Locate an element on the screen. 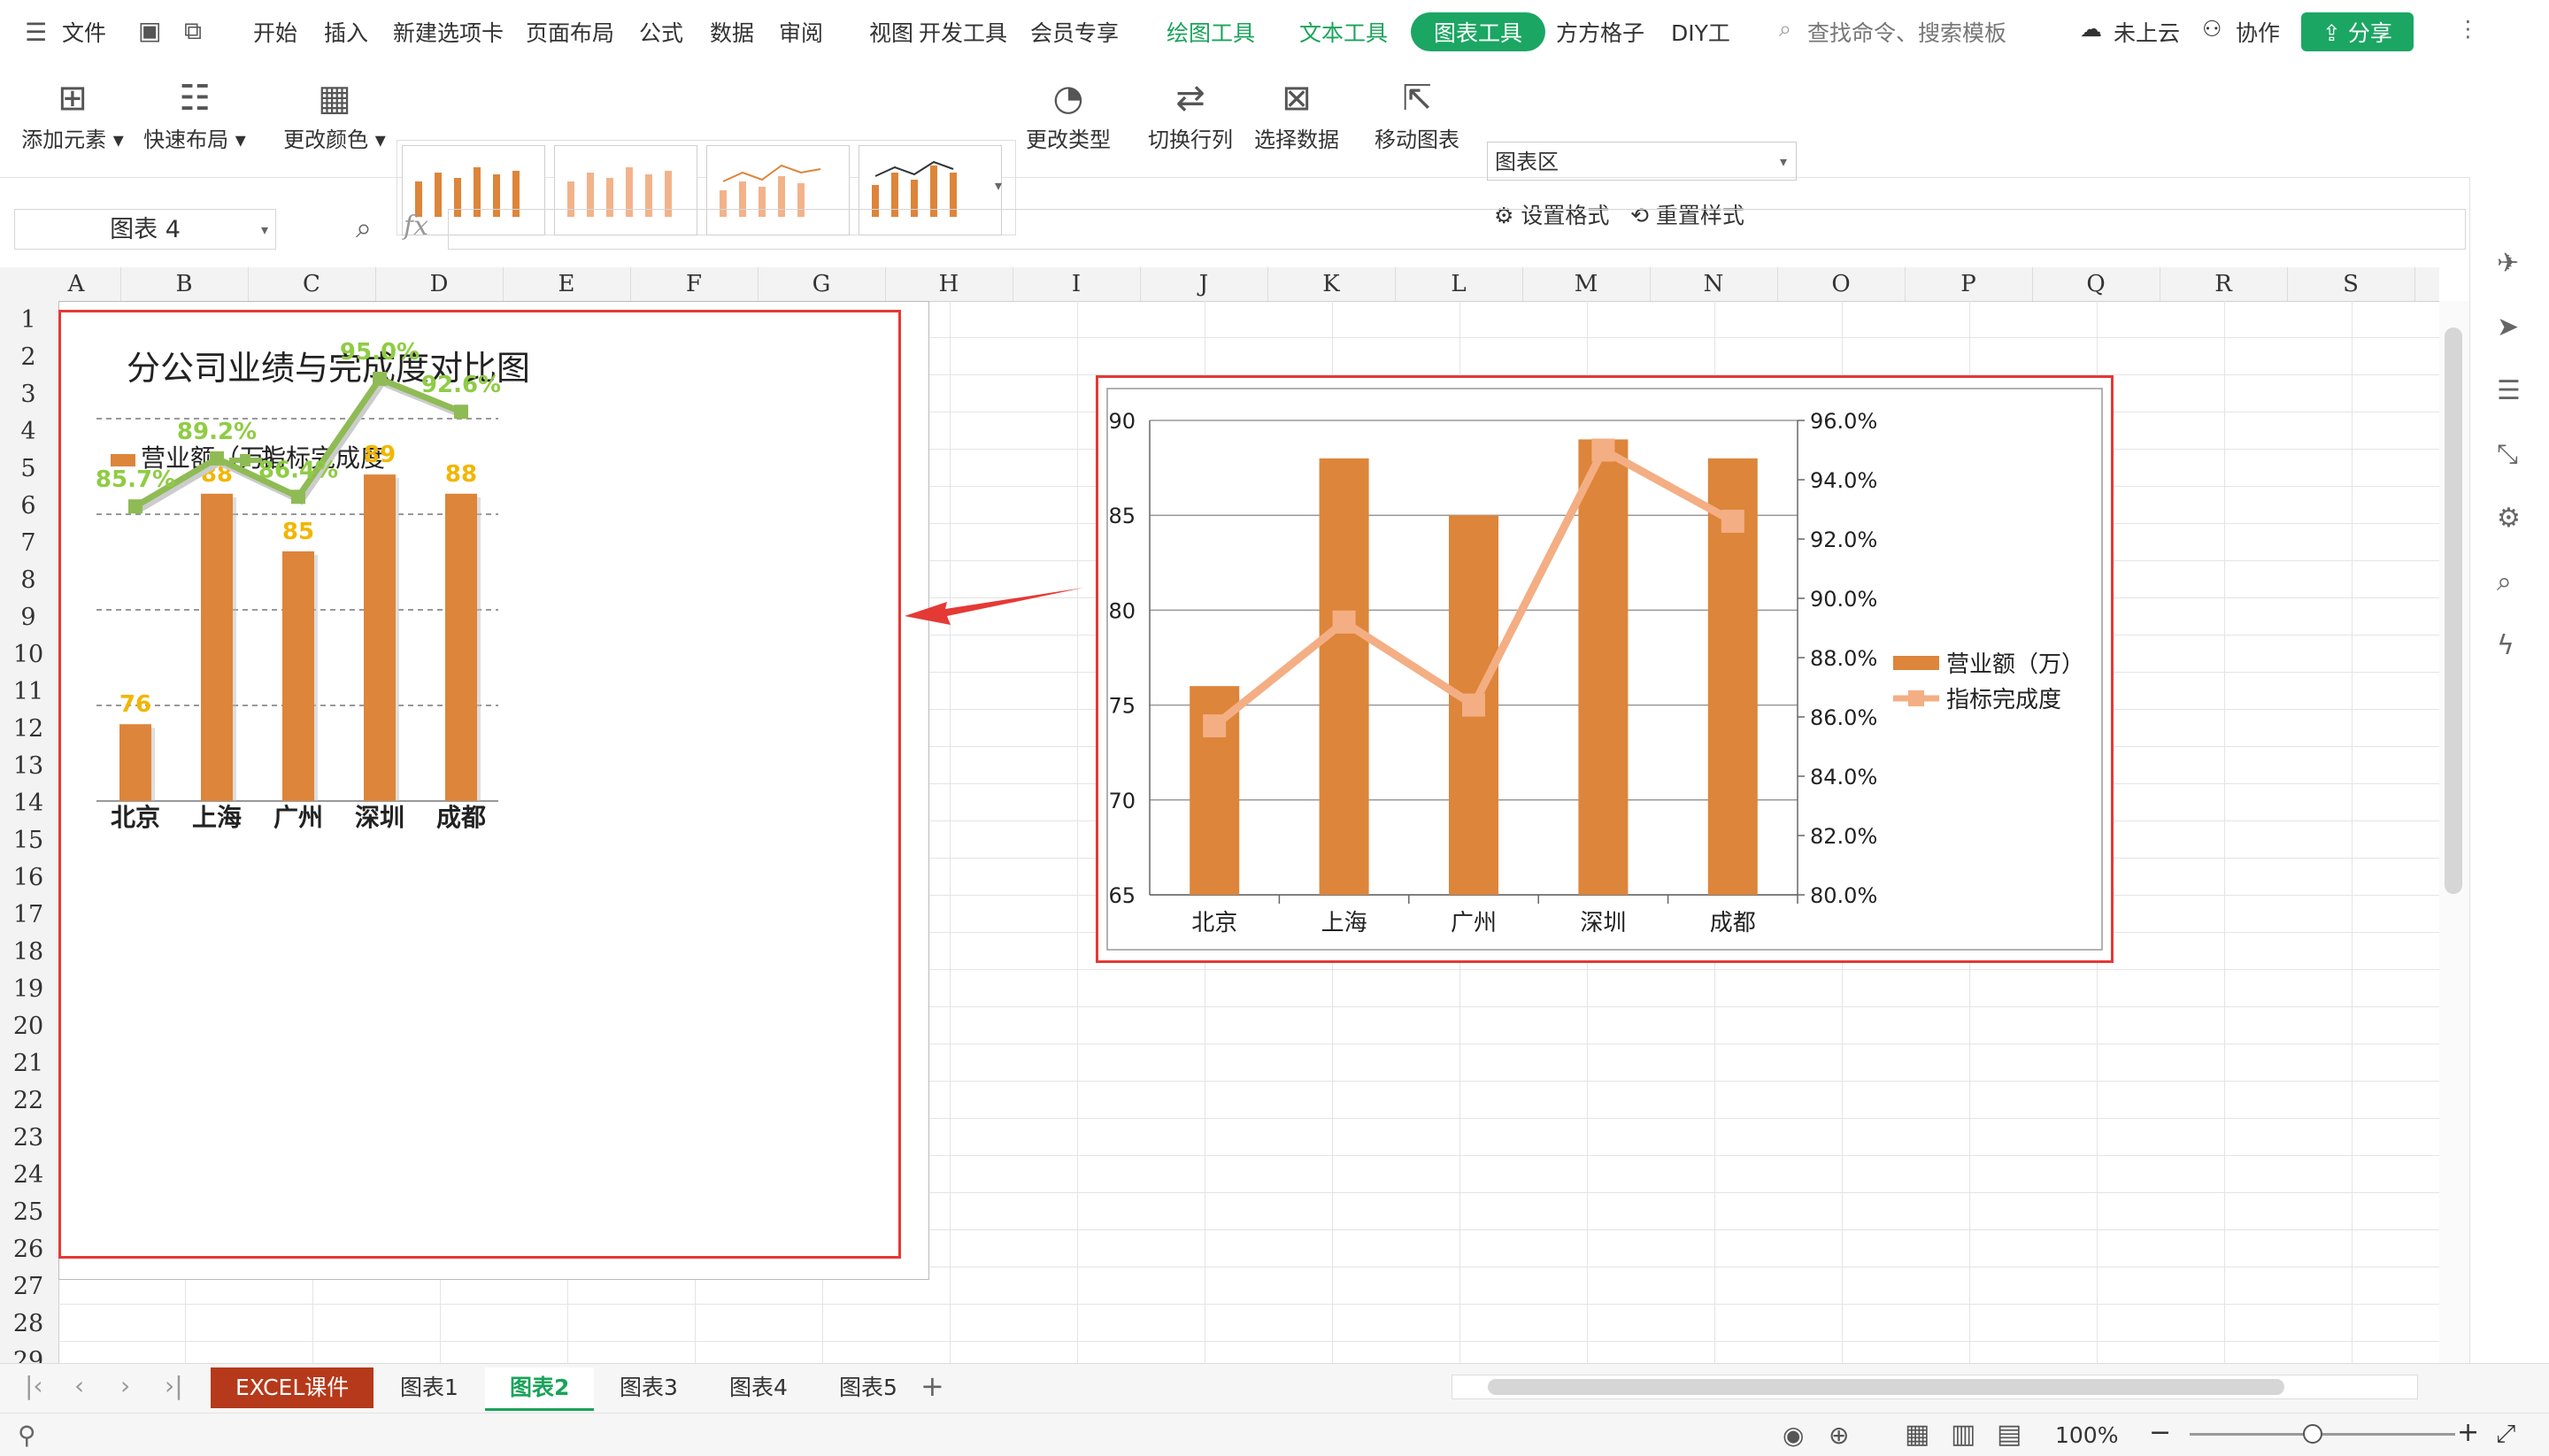 This screenshot has height=1456, width=2549. menu-tab-8: 开发工具 is located at coordinates (963, 32).